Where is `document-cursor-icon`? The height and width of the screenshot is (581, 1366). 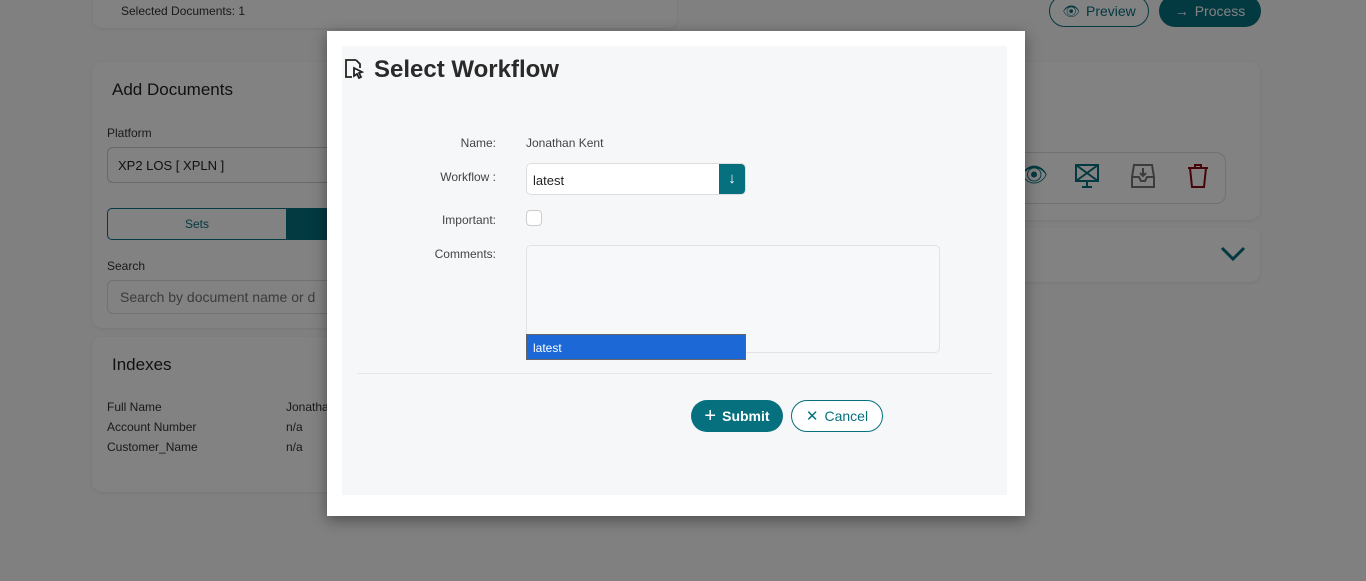 document-cursor-icon is located at coordinates (354, 69).